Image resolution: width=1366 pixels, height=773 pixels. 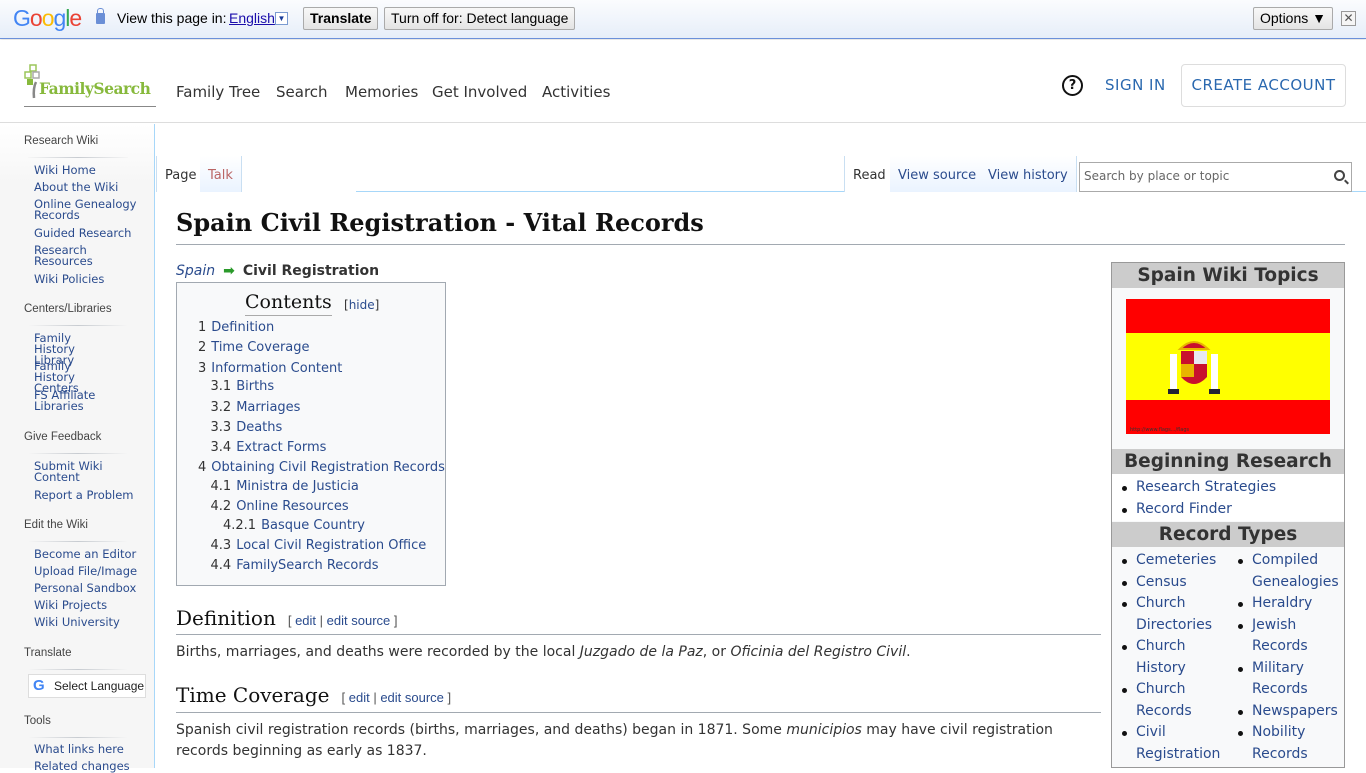 I want to click on record-type-item: Church Records, so click(x=1171, y=700).